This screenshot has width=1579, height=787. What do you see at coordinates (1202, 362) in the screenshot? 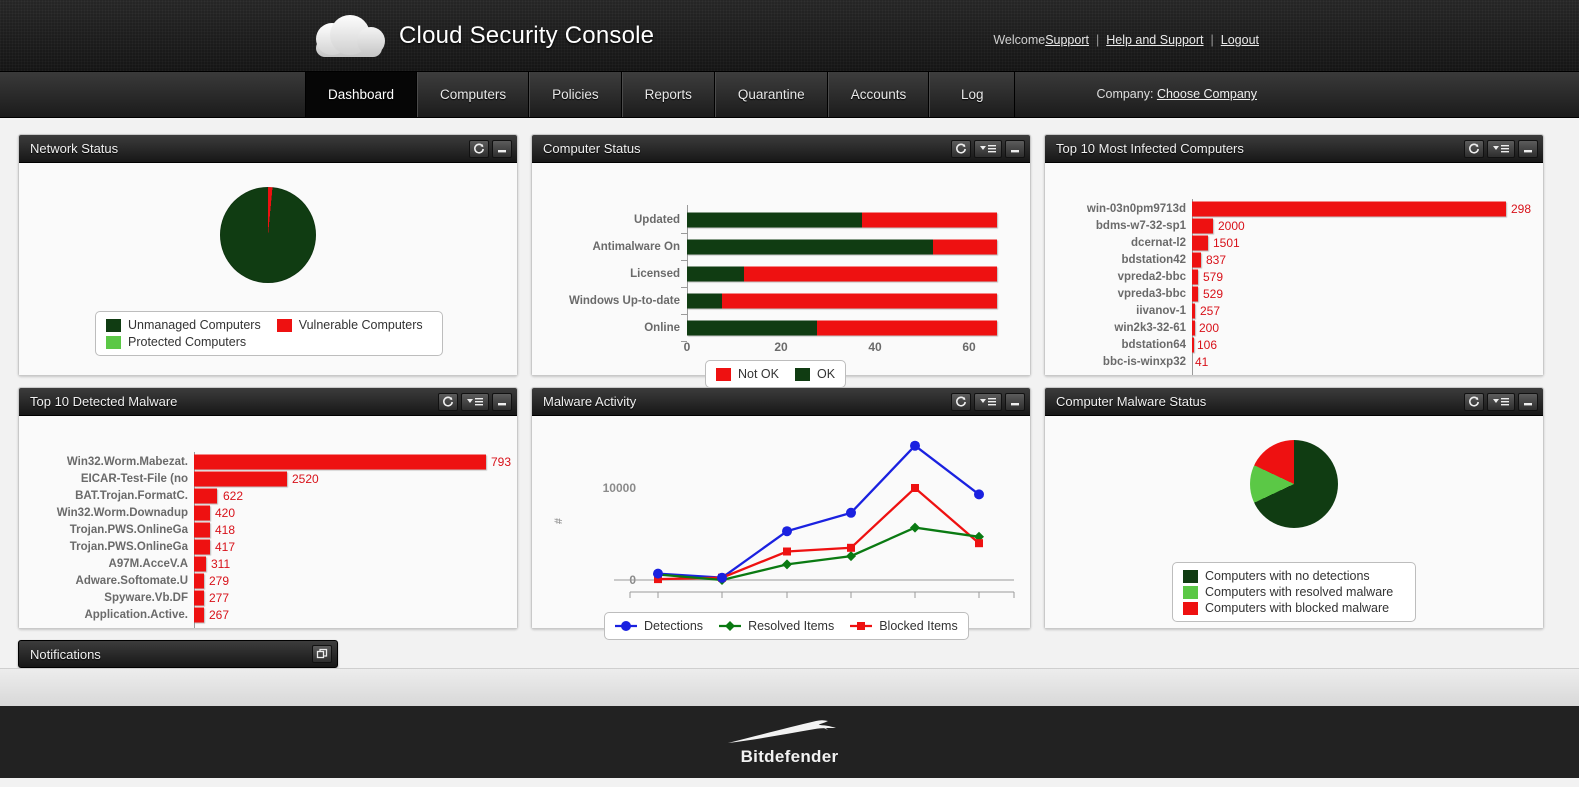
I see `bar-value: 41` at bounding box center [1202, 362].